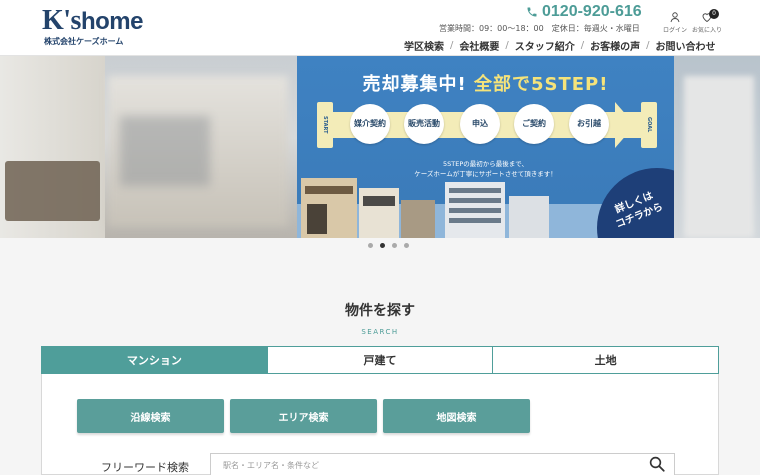  What do you see at coordinates (380, 332) in the screenshot?
I see `section-subtitle: SEARCH` at bounding box center [380, 332].